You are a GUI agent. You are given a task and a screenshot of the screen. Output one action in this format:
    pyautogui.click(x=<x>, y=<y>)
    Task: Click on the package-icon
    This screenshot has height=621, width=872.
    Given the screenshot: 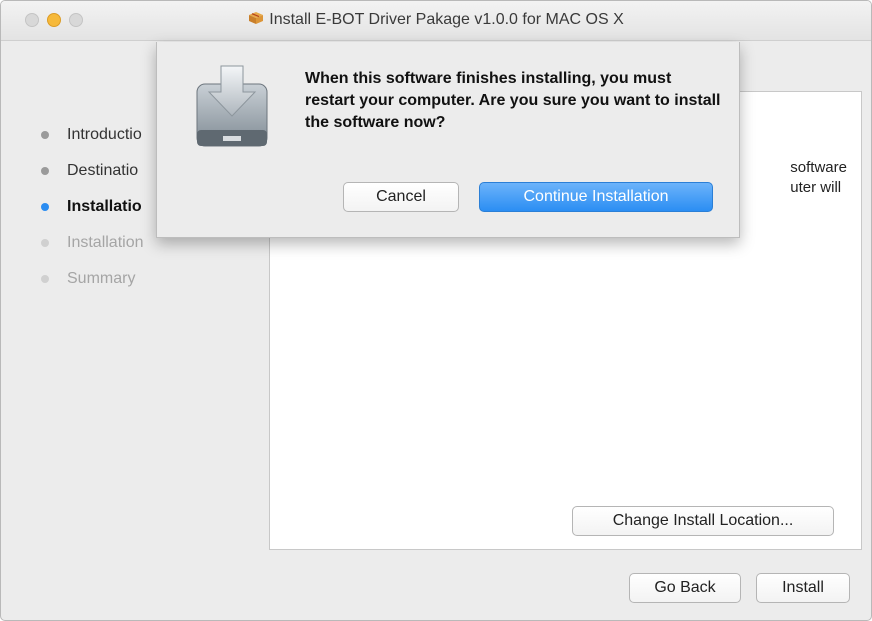 What is the action you would take?
    pyautogui.click(x=256, y=18)
    